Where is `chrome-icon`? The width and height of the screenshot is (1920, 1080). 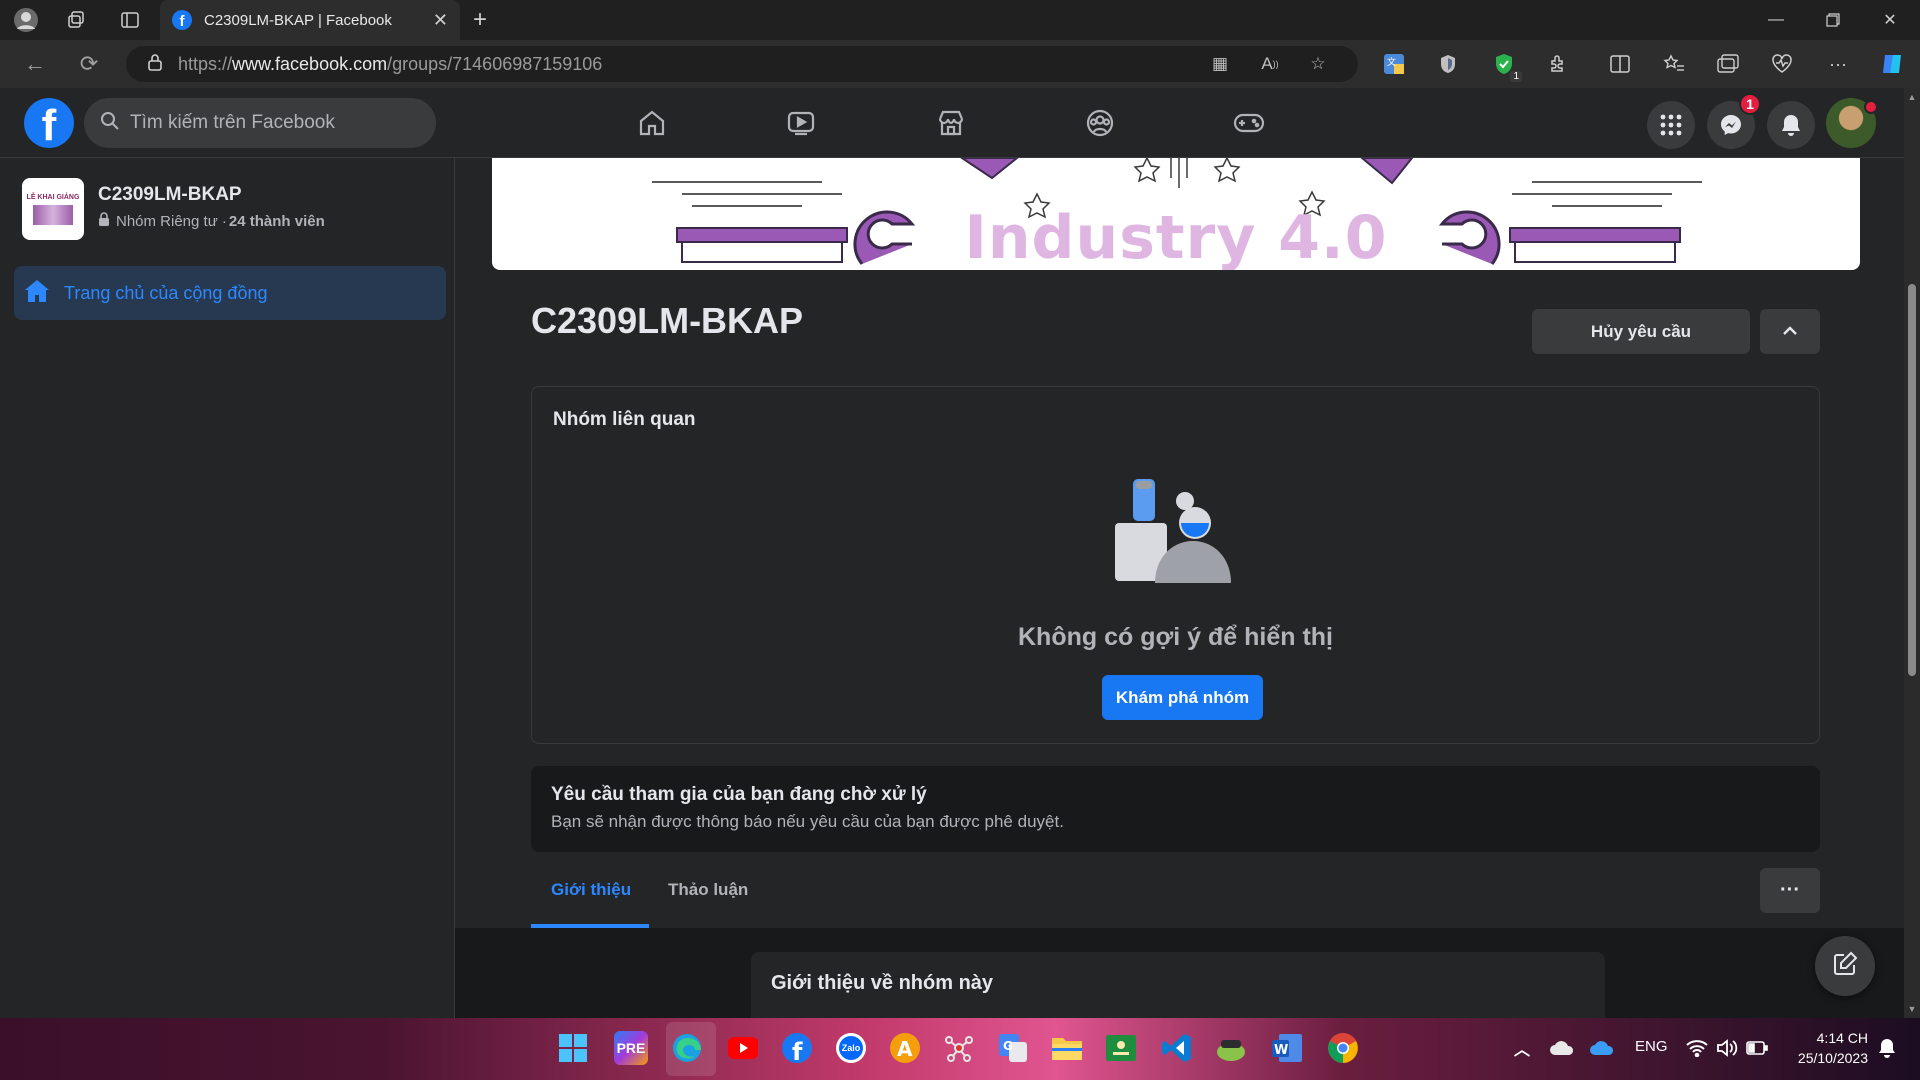 chrome-icon is located at coordinates (1343, 1048).